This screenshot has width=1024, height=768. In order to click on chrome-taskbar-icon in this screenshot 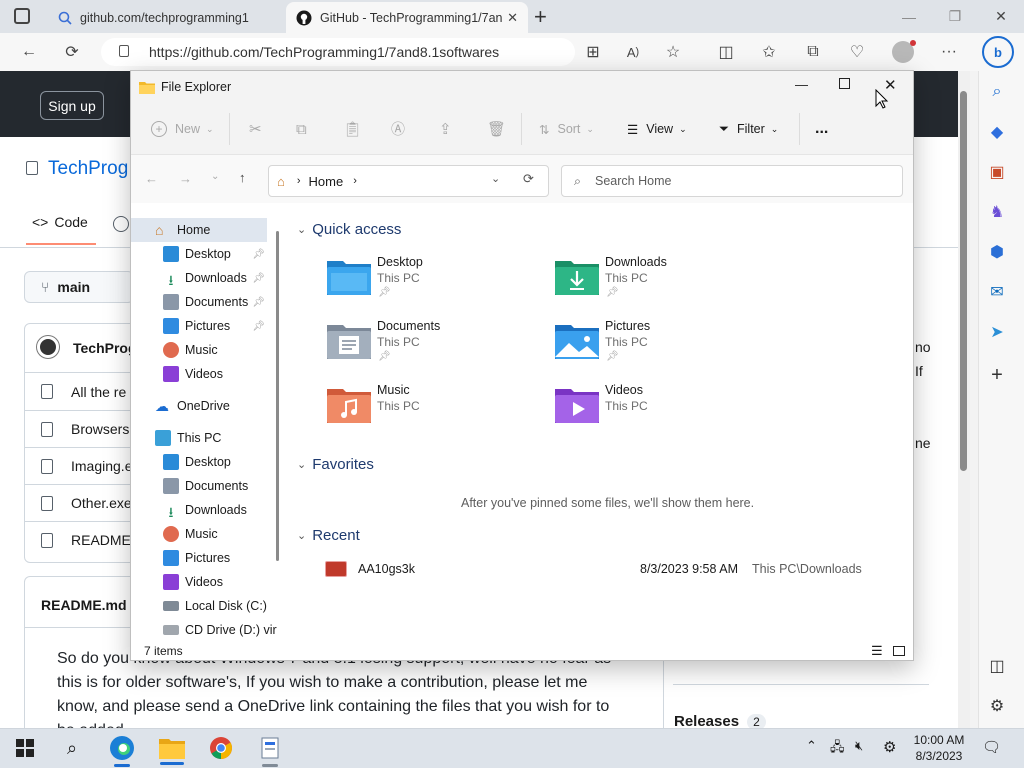, I will do `click(221, 748)`.